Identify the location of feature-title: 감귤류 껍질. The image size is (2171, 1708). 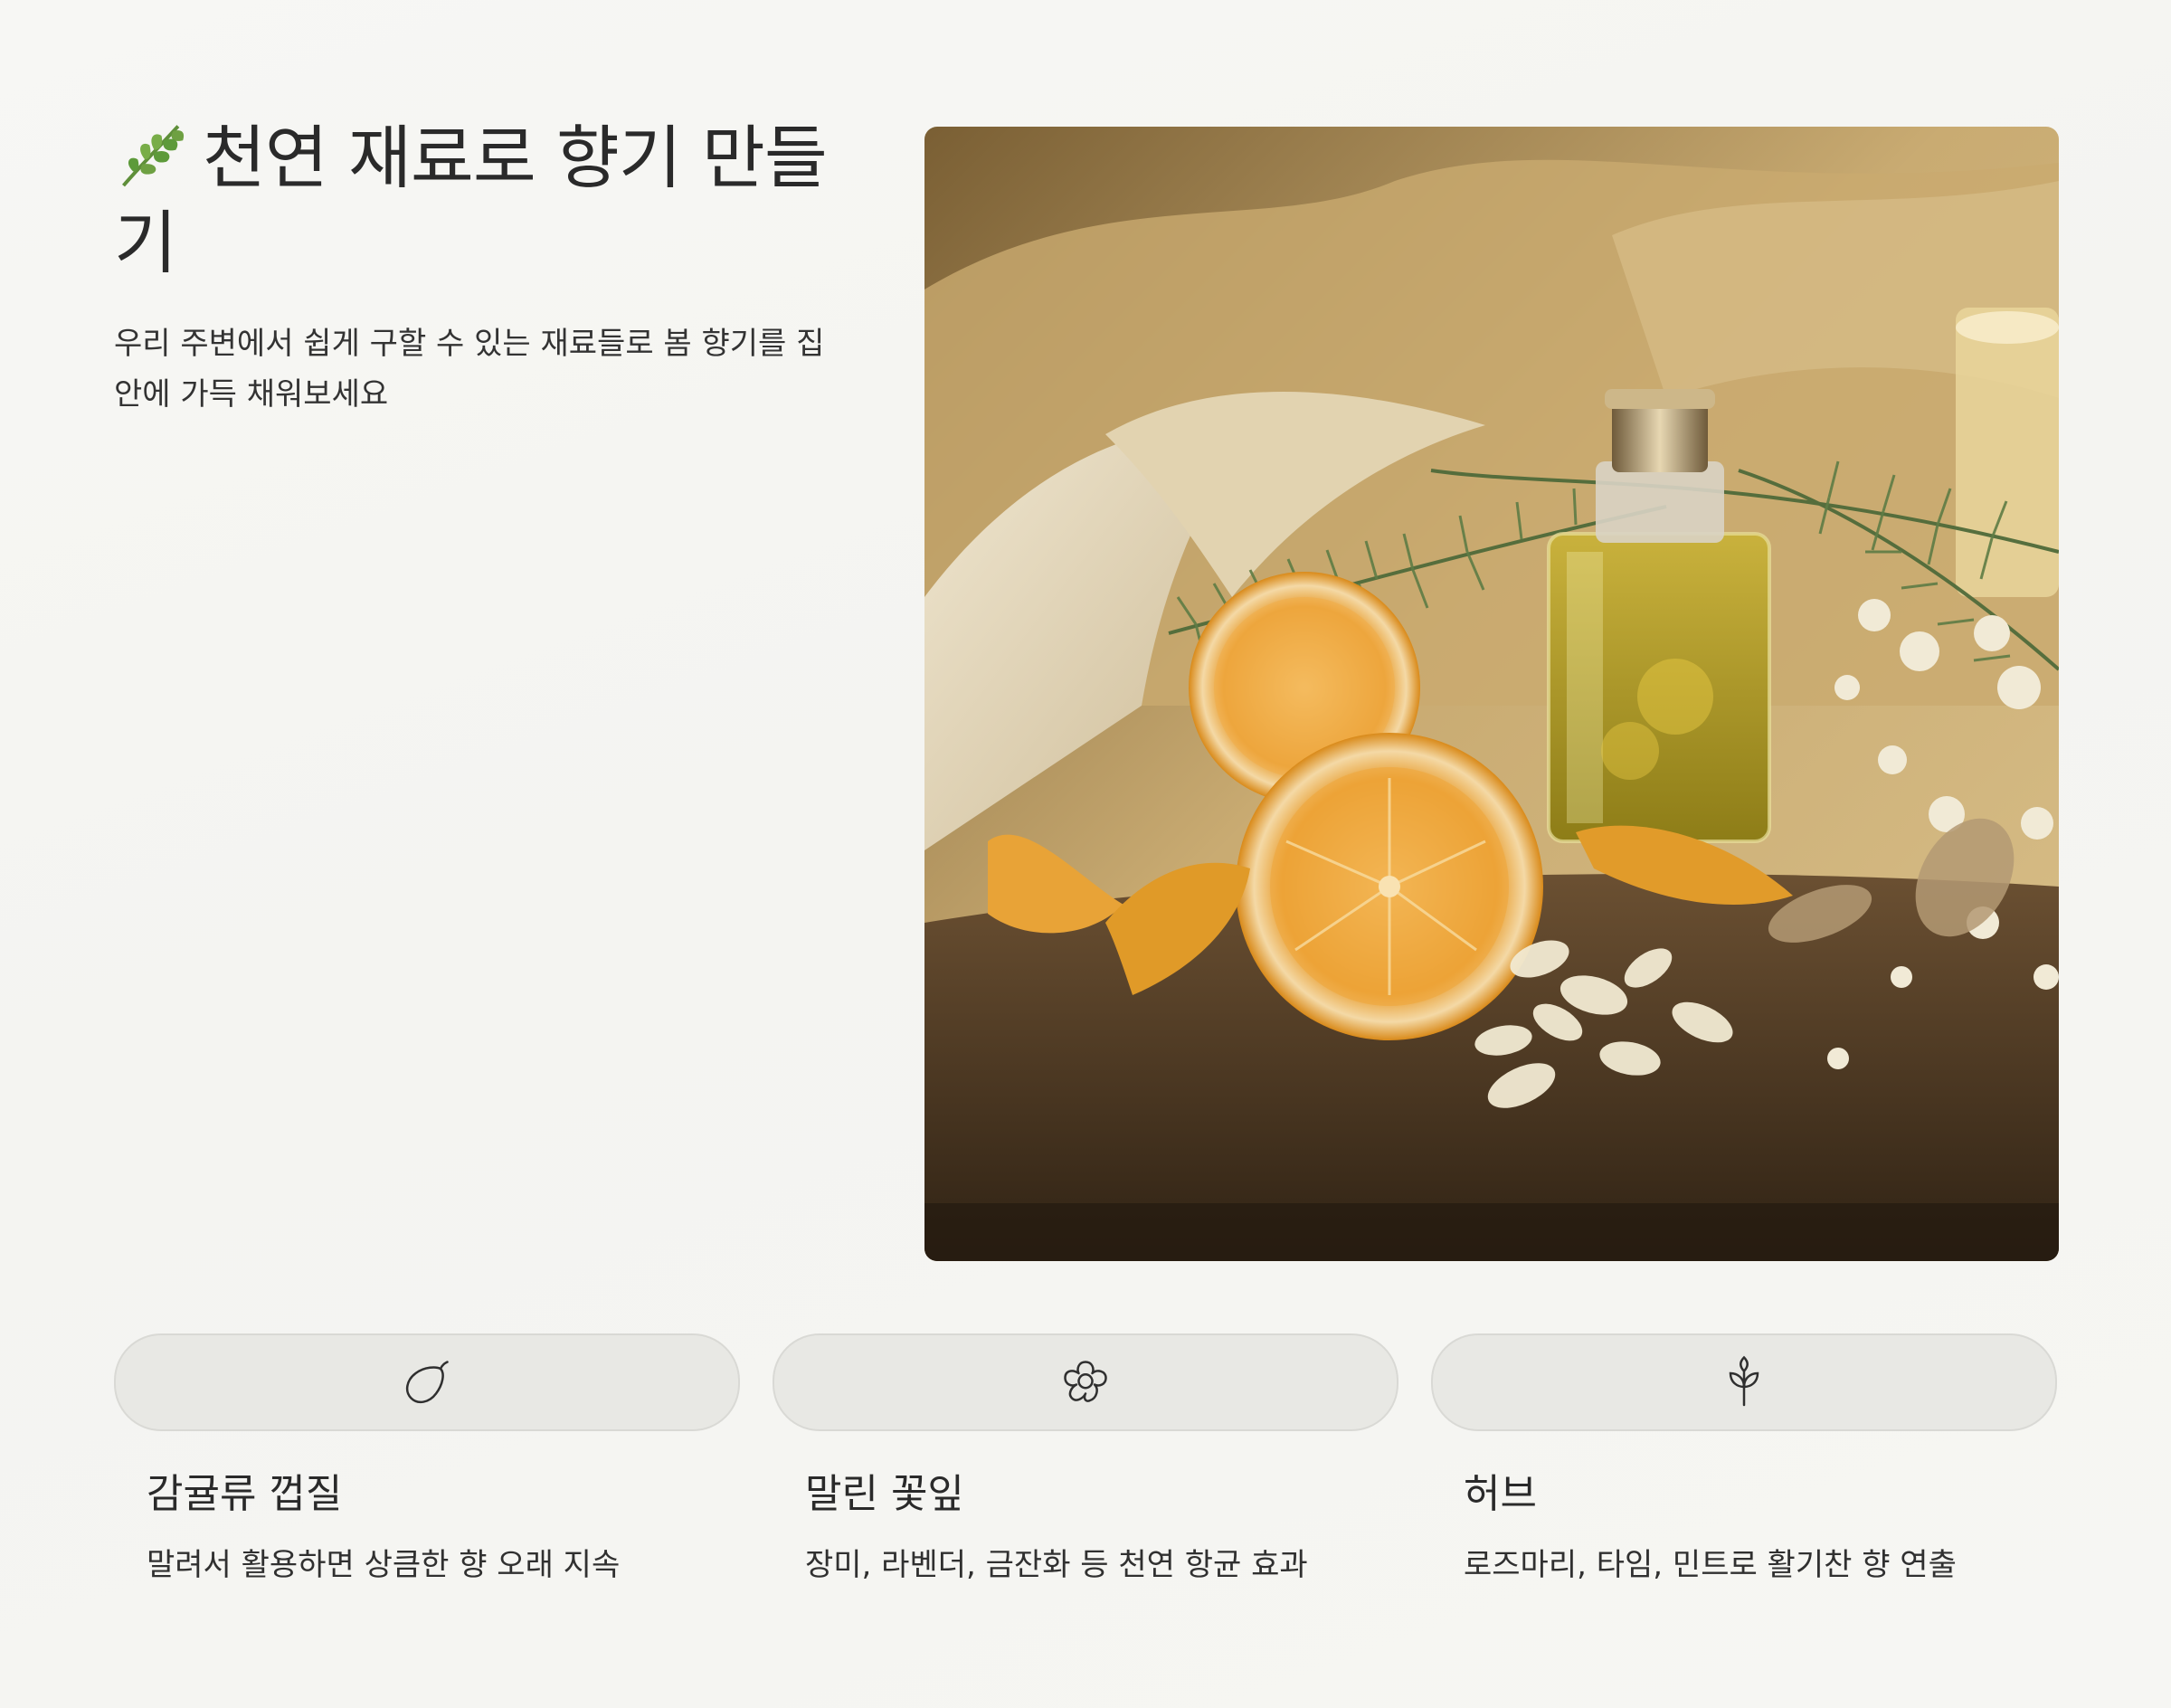
(245, 1494).